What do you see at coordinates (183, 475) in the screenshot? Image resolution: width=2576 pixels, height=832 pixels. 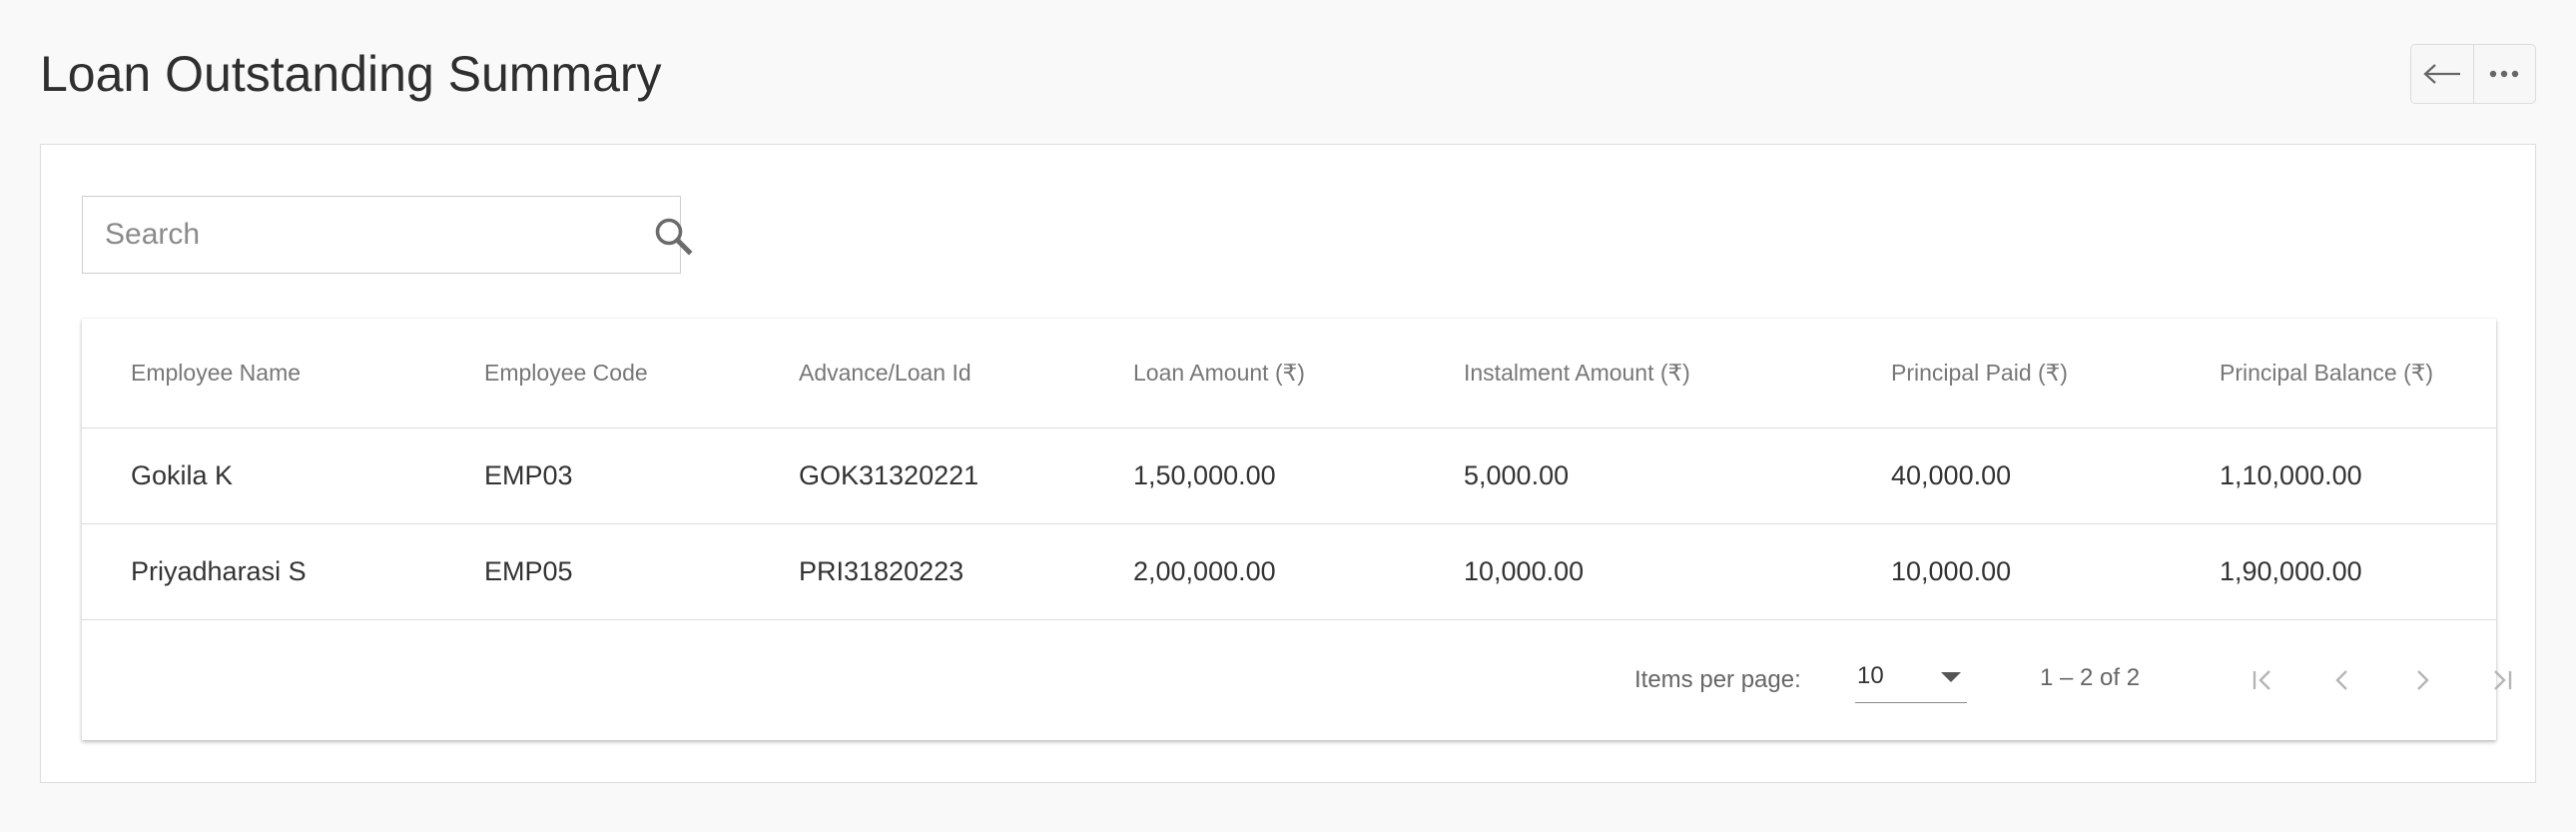 I see `cell-employee-name: Gokila K` at bounding box center [183, 475].